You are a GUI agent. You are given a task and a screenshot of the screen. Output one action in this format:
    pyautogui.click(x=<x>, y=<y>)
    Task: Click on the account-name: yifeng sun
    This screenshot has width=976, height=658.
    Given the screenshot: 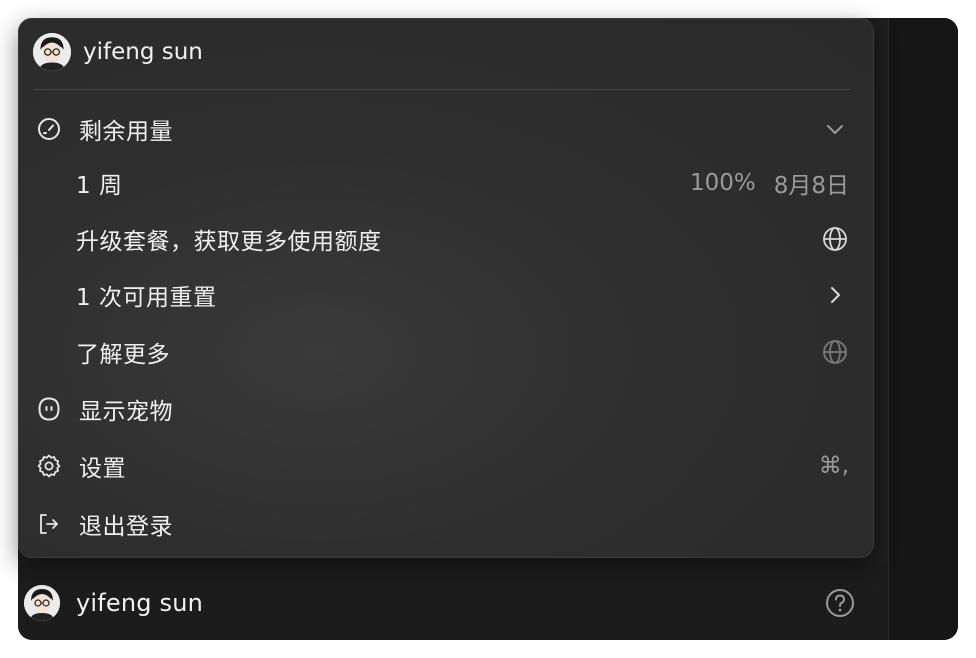 What is the action you would take?
    pyautogui.click(x=140, y=603)
    